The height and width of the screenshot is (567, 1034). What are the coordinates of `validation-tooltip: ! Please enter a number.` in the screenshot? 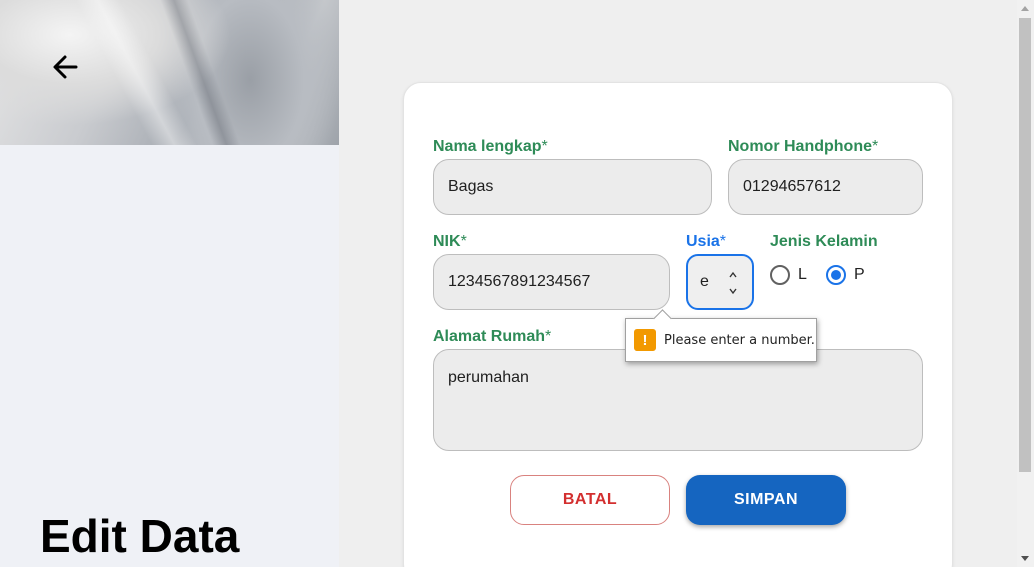 It's located at (721, 340).